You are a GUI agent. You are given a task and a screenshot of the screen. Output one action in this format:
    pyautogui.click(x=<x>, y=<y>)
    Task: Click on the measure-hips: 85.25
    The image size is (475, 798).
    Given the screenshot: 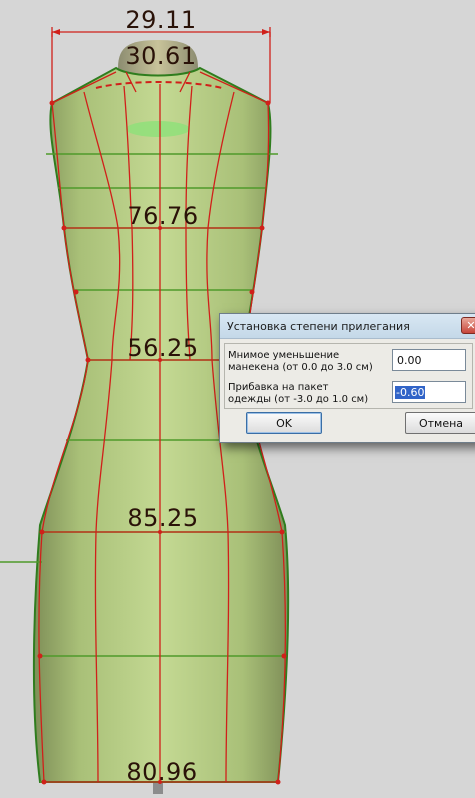 What is the action you would take?
    pyautogui.click(x=163, y=518)
    